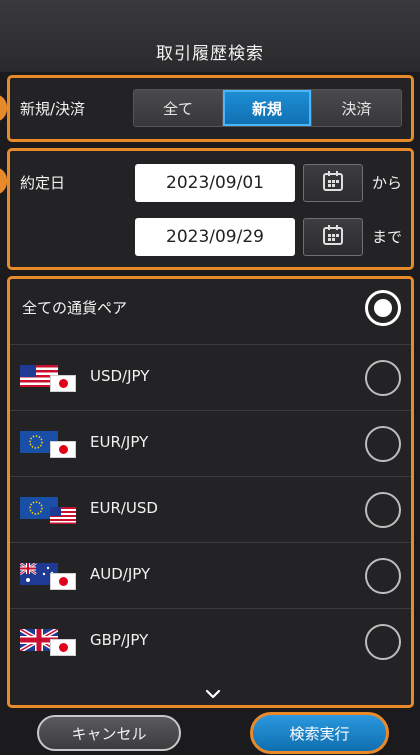 The width and height of the screenshot is (420, 755). I want to click on from-calendar-button, so click(333, 183).